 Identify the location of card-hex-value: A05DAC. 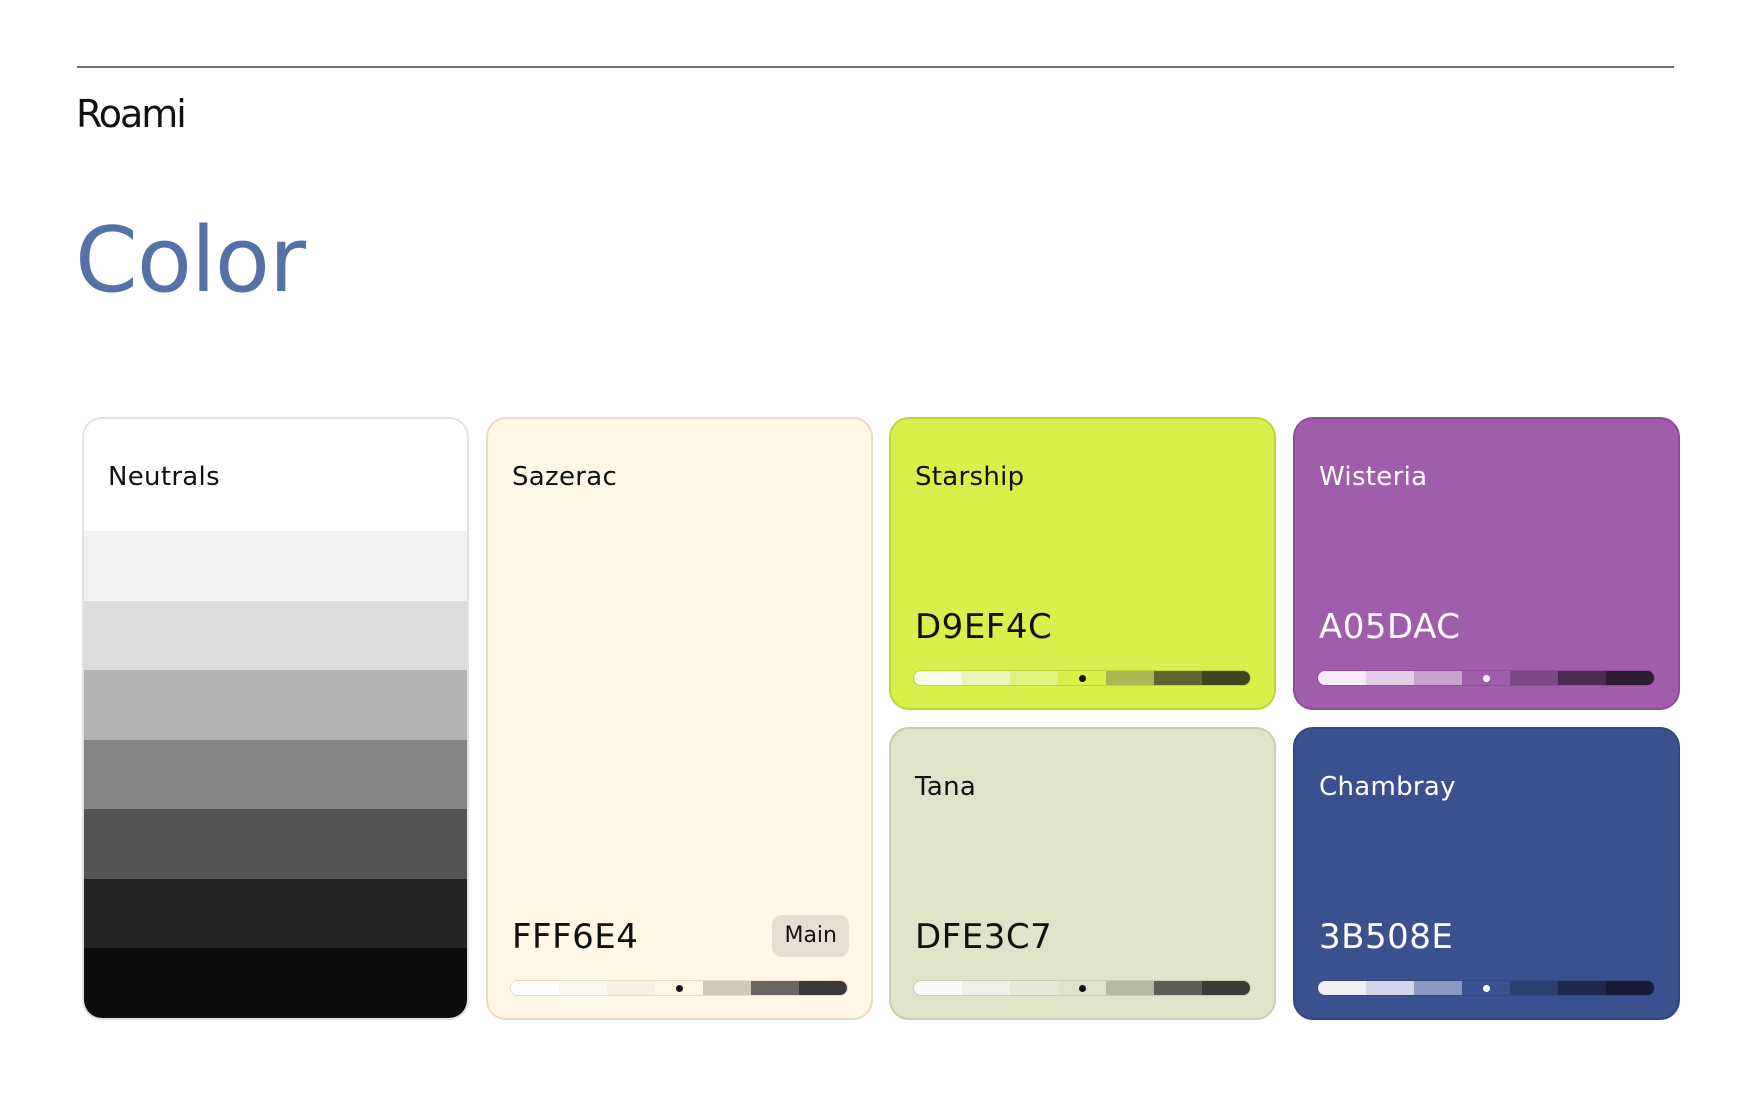
(1390, 627).